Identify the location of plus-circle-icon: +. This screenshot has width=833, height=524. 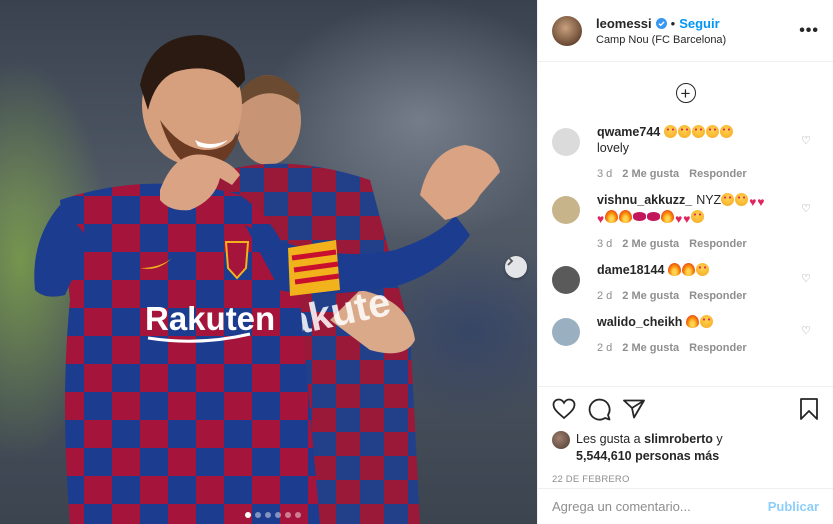
(685, 93).